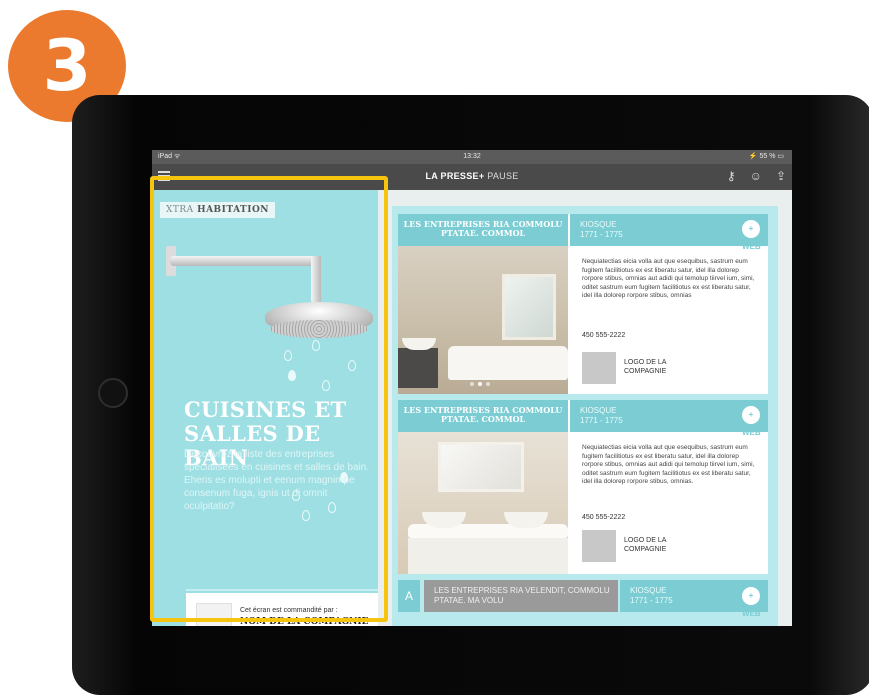 The image size is (869, 695). Describe the element at coordinates (508, 363) in the screenshot. I see `bathtub-shape` at that location.